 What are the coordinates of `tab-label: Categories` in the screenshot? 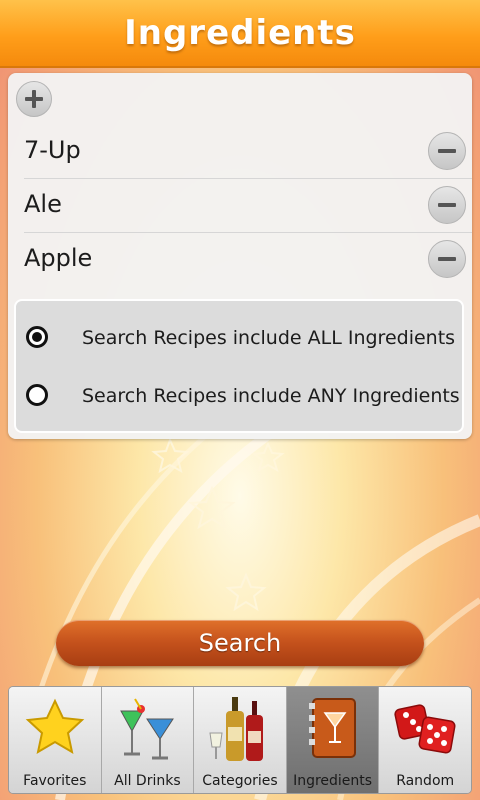 It's located at (240, 781).